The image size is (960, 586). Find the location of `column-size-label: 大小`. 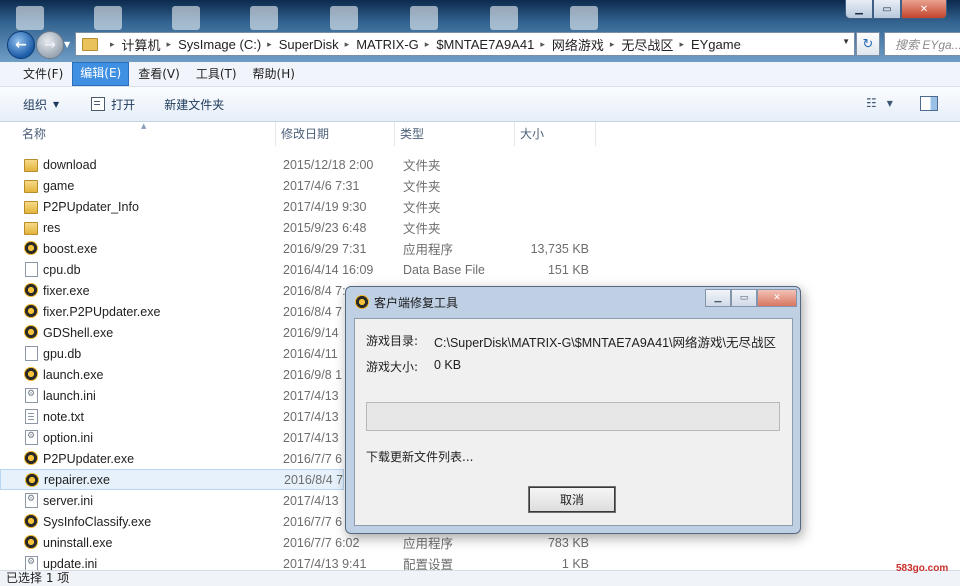

column-size-label: 大小 is located at coordinates (532, 134).